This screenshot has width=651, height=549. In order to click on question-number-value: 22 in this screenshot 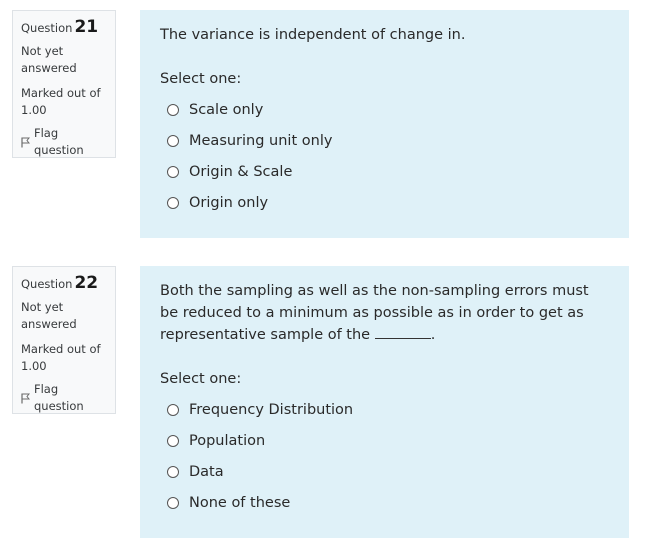, I will do `click(86, 283)`.